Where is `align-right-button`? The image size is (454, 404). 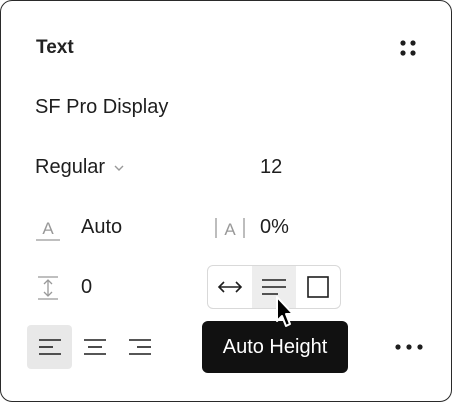 align-right-button is located at coordinates (139, 347).